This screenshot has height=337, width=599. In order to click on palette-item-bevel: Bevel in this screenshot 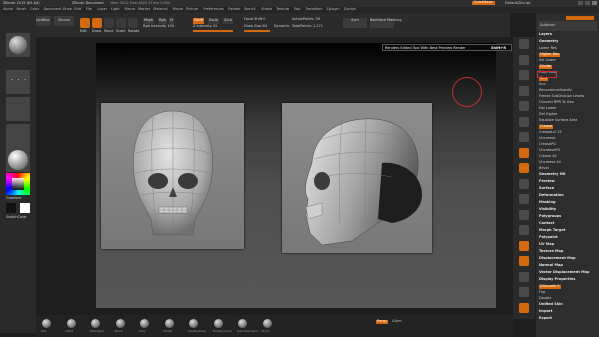, I will do `click(544, 168)`.